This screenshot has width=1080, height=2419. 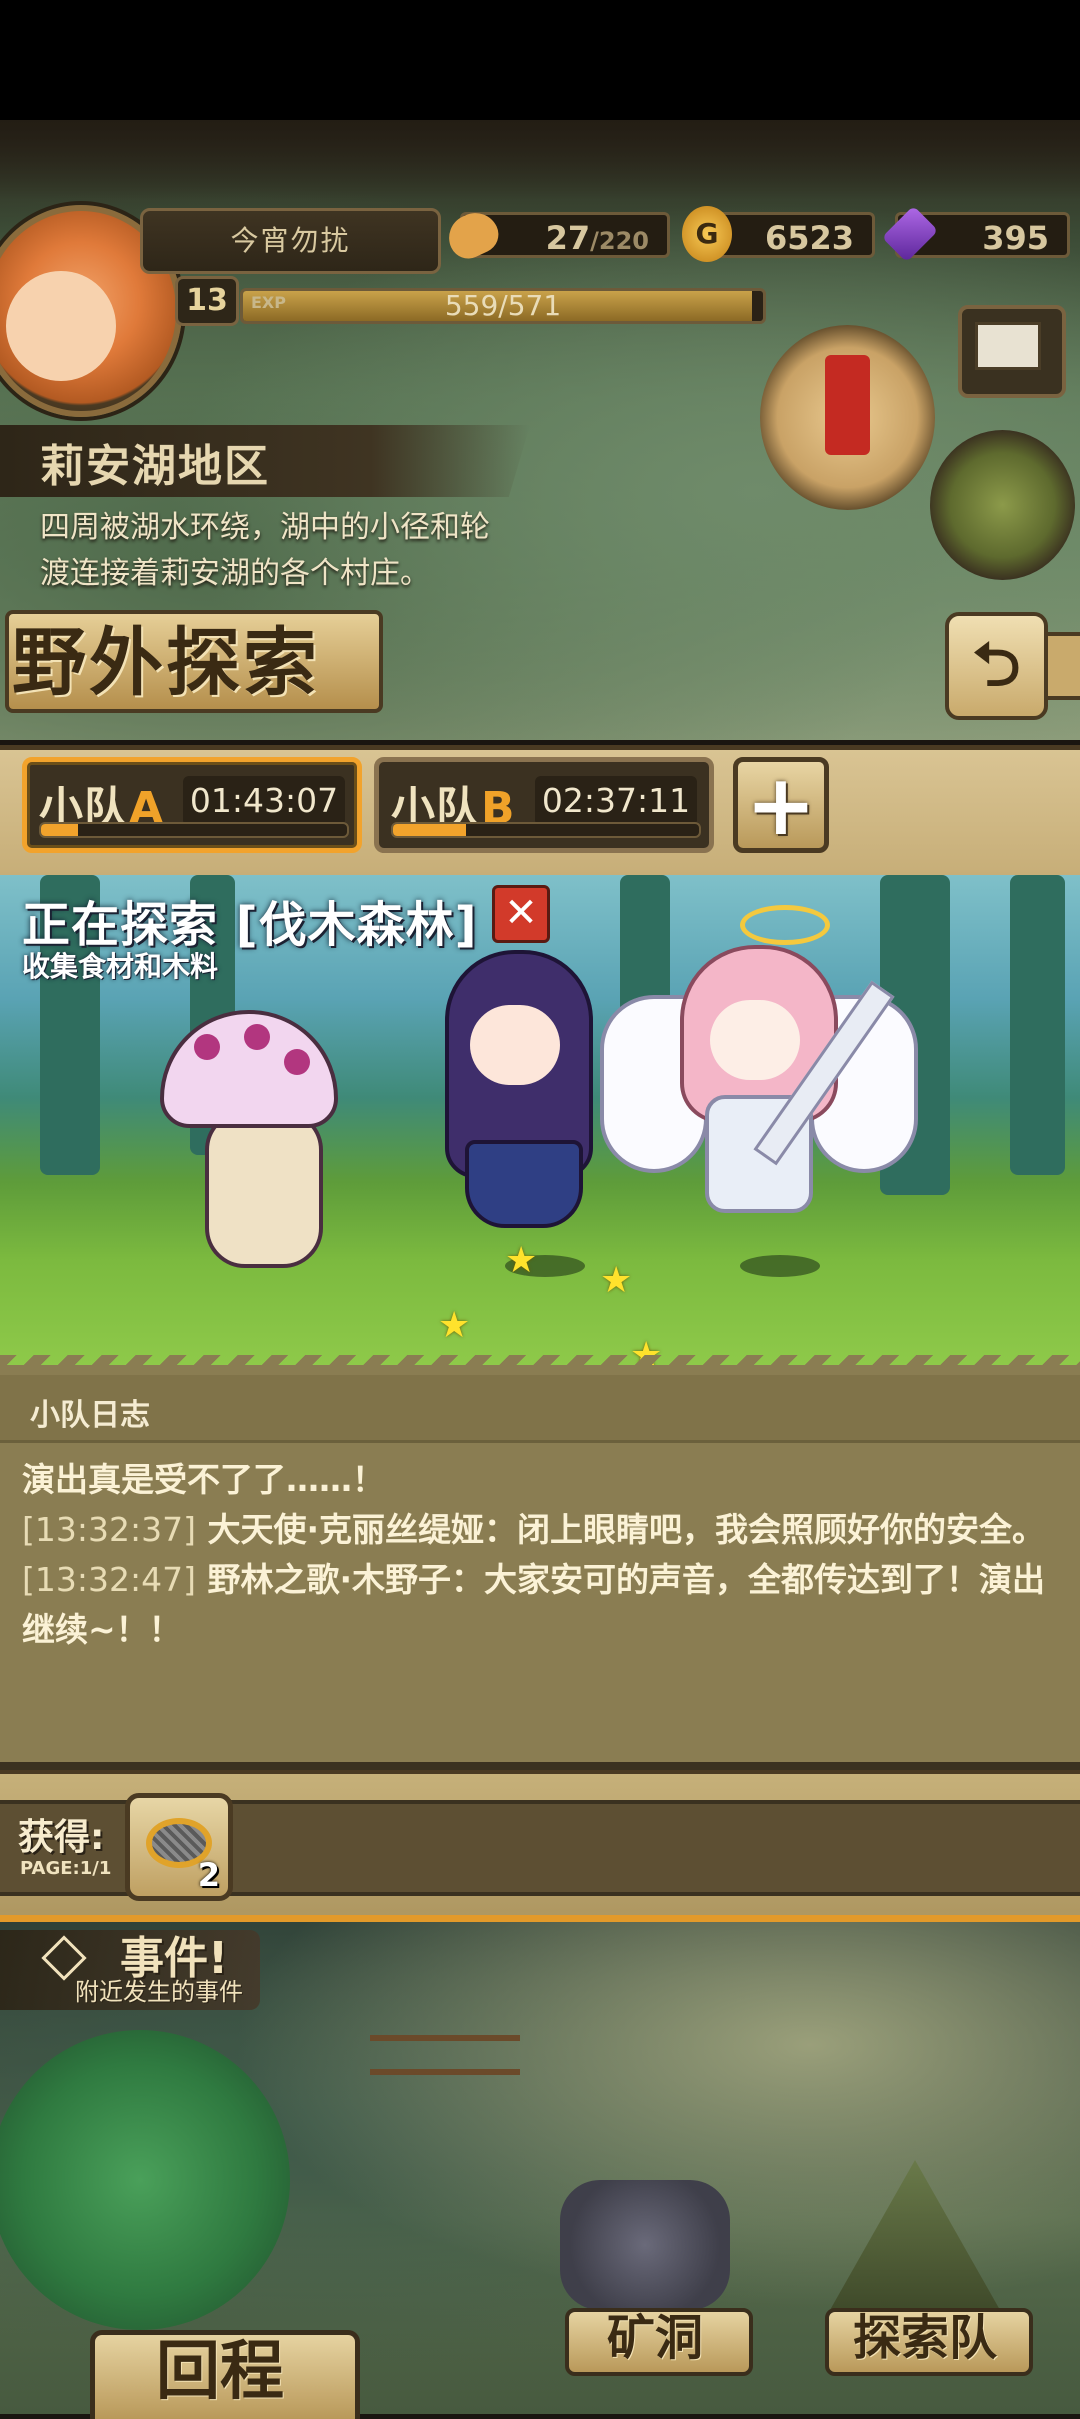 I want to click on mushroom-cap, so click(x=249, y=1069).